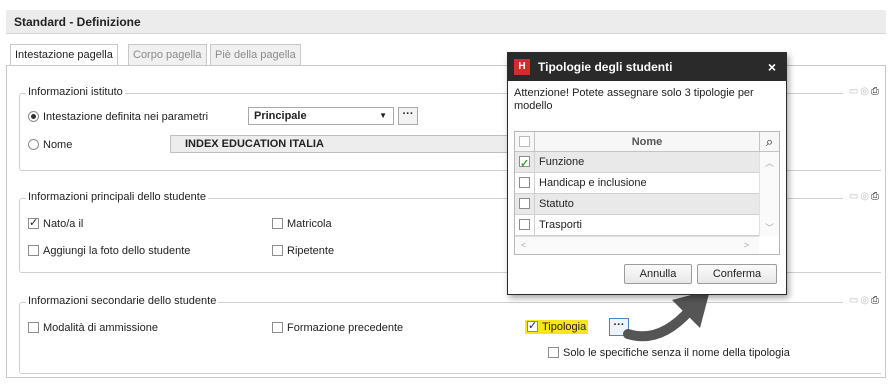  What do you see at coordinates (658, 274) in the screenshot?
I see `cancel-button: Annulla` at bounding box center [658, 274].